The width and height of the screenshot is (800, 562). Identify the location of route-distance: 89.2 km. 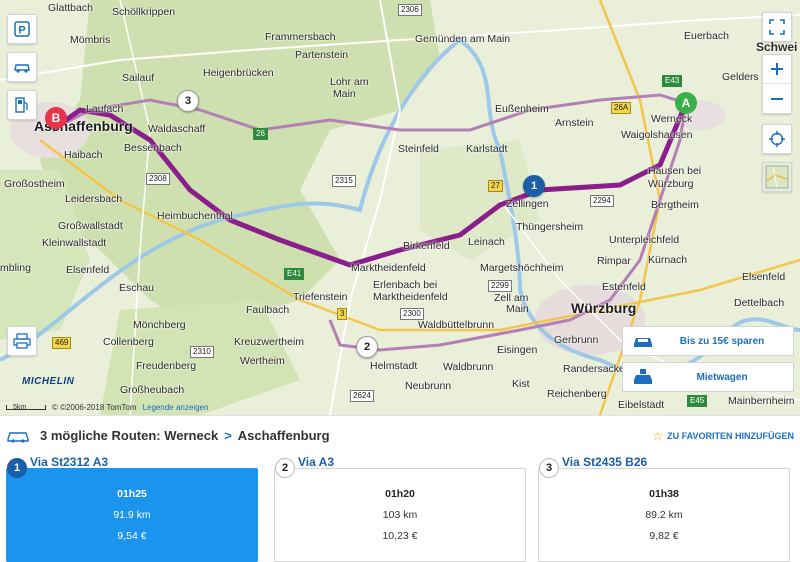
(664, 515).